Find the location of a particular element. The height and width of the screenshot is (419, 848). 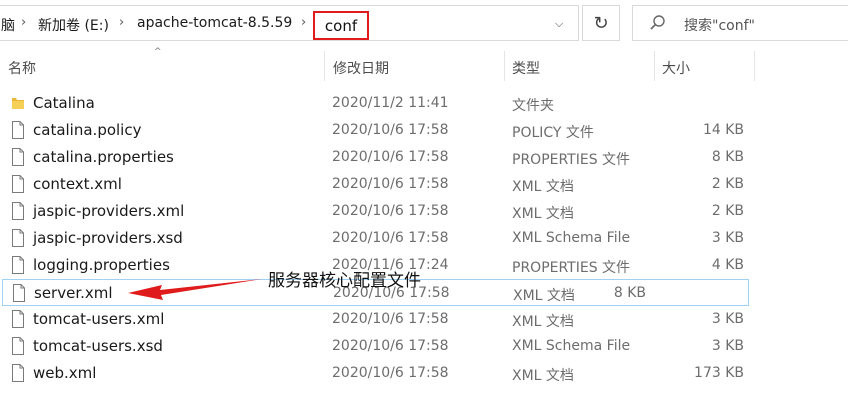

file-row: context.xml 2020/10/6 17:58 XML 文档 2 KB is located at coordinates (424, 184).